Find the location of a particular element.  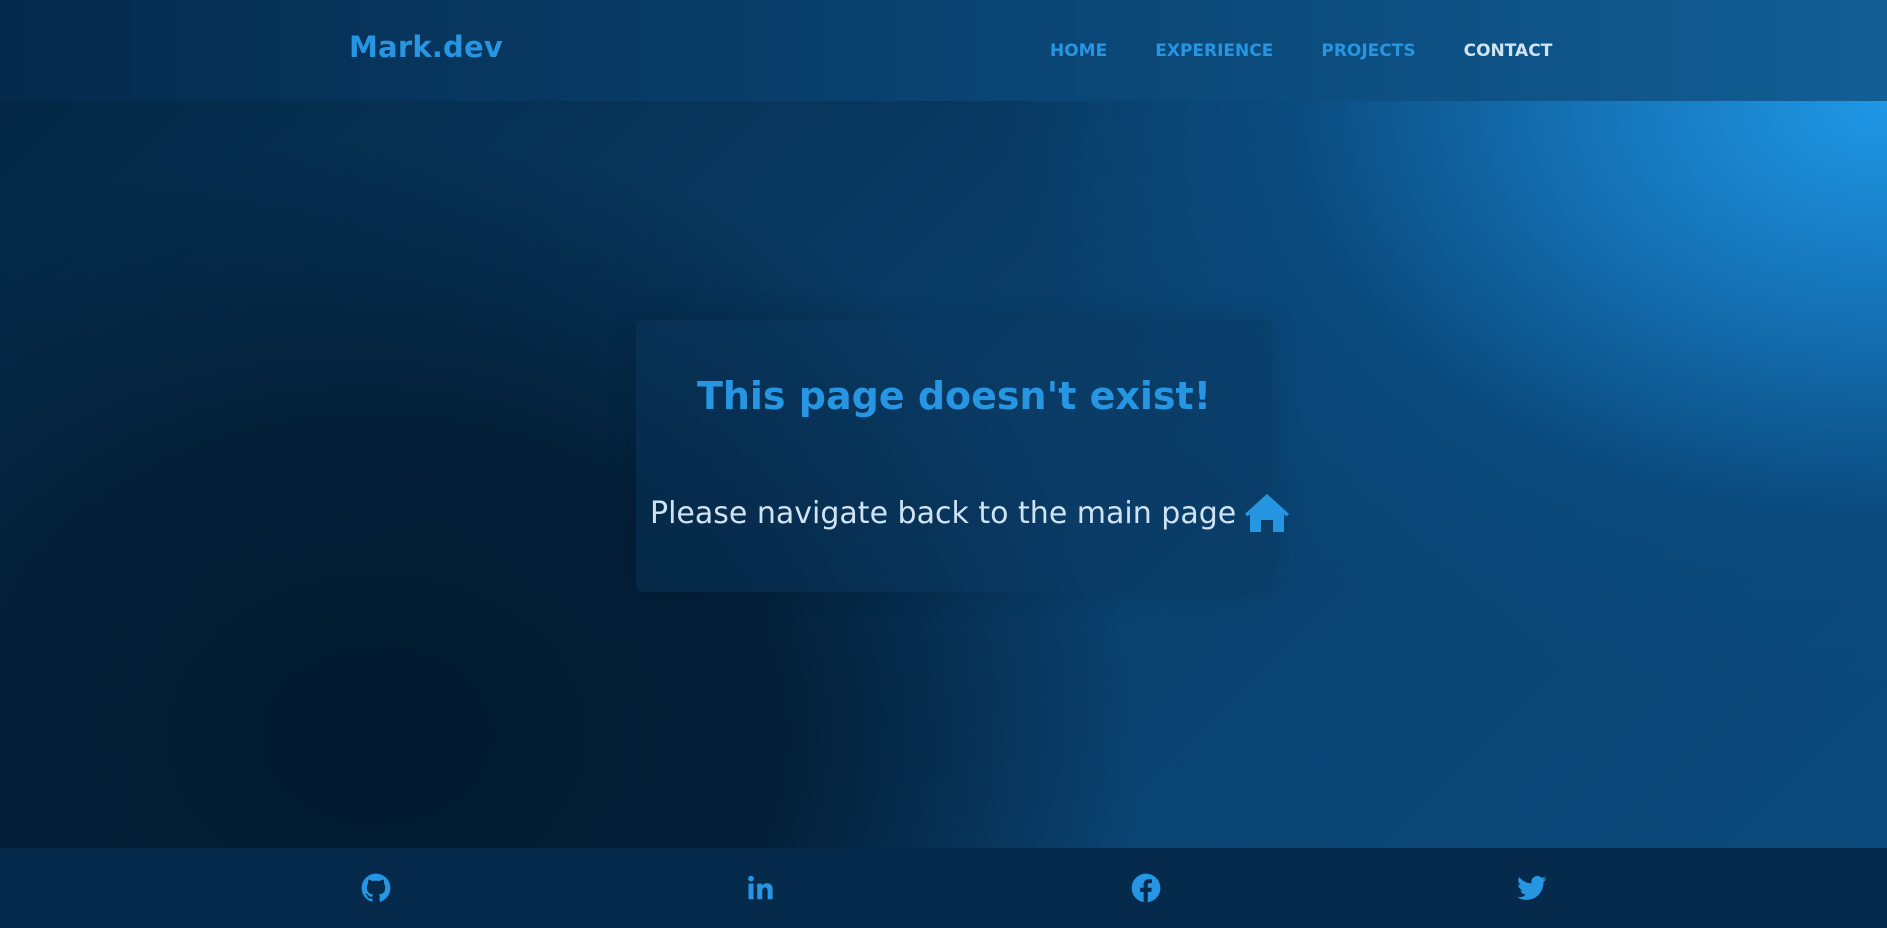

nav-experience: EXPERIENCE is located at coordinates (1214, 51).